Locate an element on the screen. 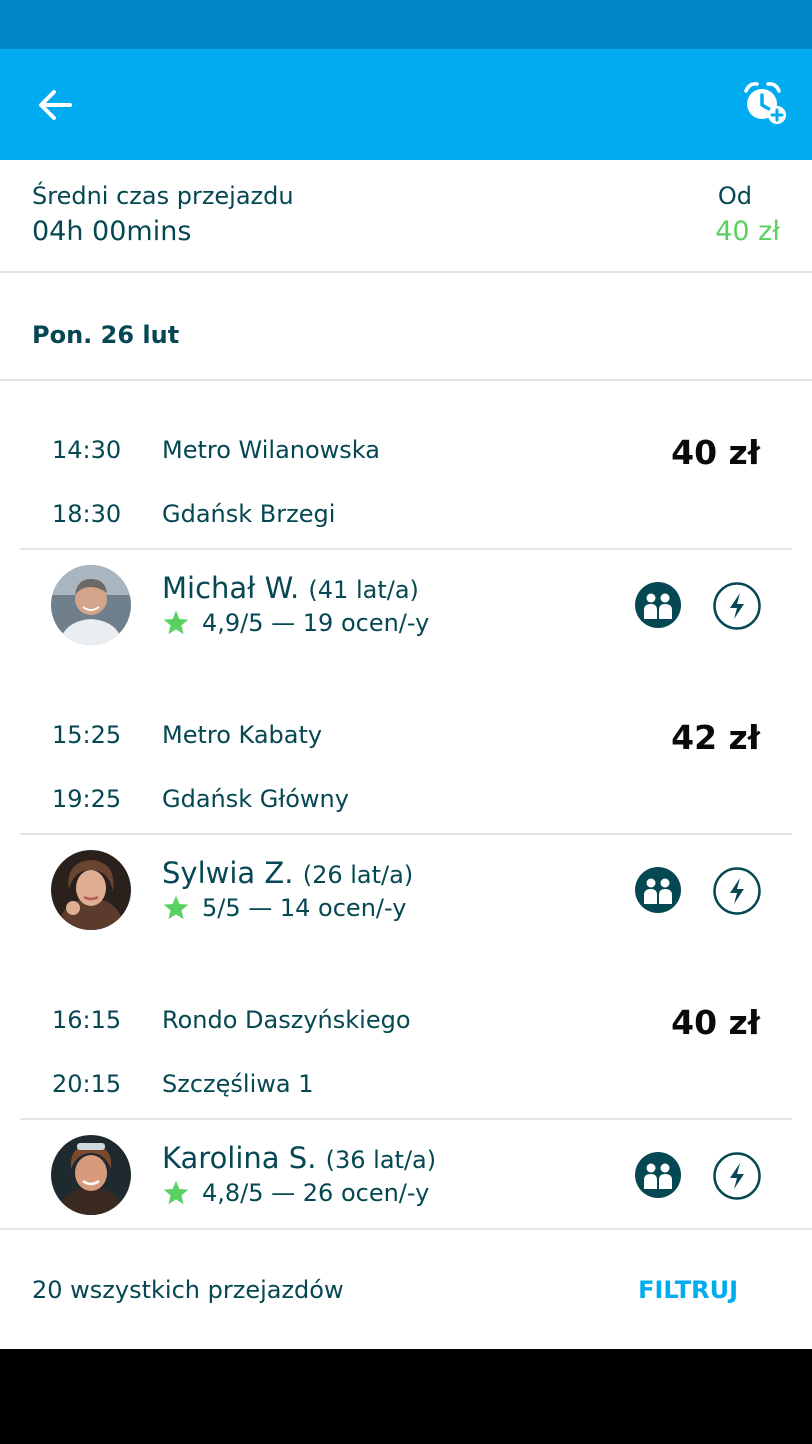 Image resolution: width=812 pixels, height=1444 pixels. total-rides-count: 20 wszystkich przejazdów is located at coordinates (188, 1290).